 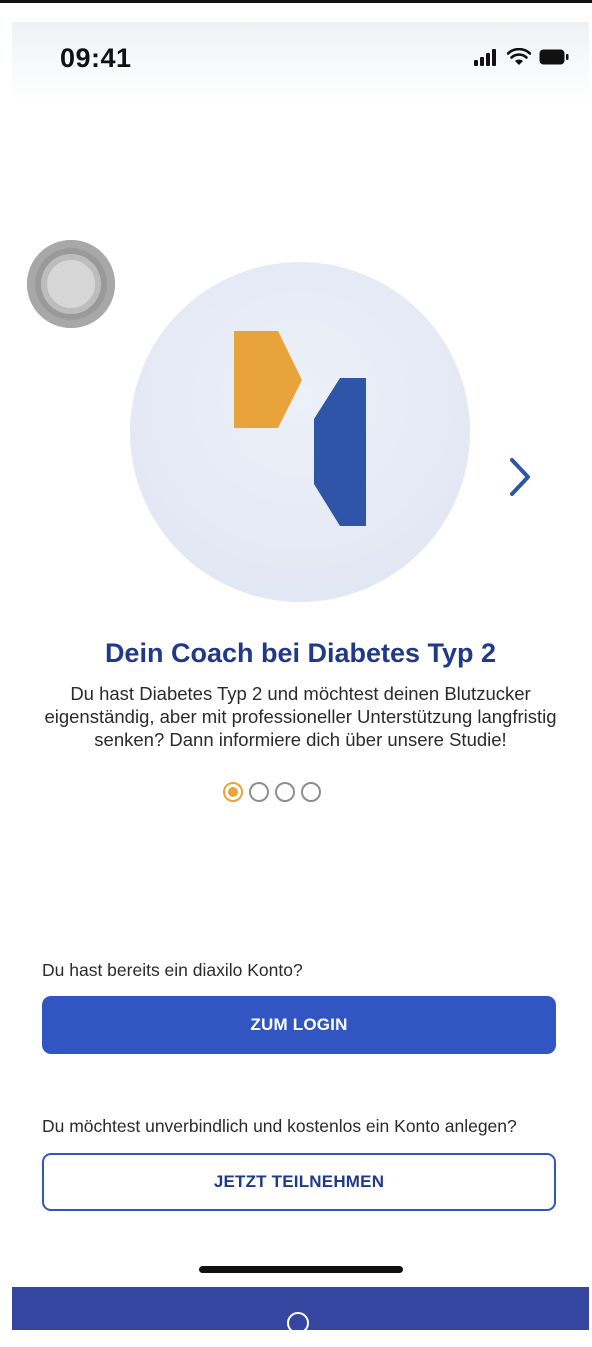 I want to click on diaxilo-logo-icon, so click(x=300, y=428).